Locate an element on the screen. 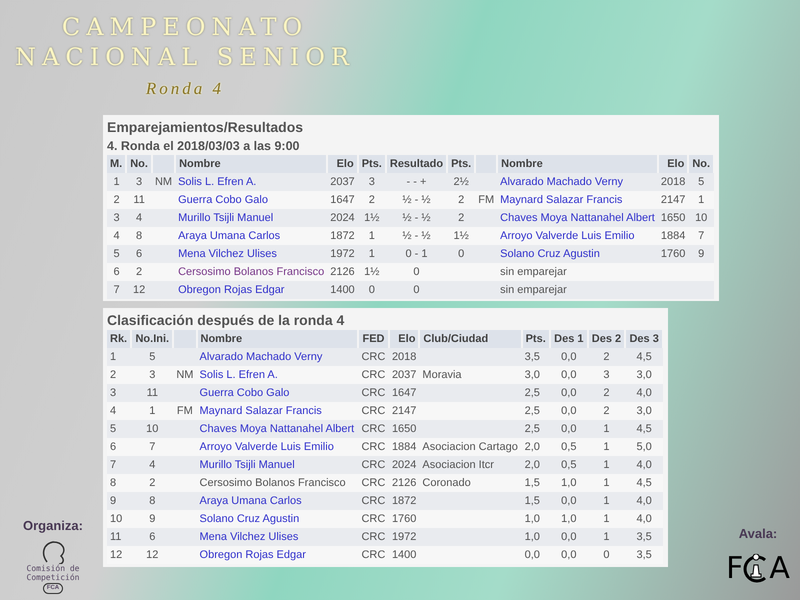  table-cell: 3,0 is located at coordinates (644, 375).